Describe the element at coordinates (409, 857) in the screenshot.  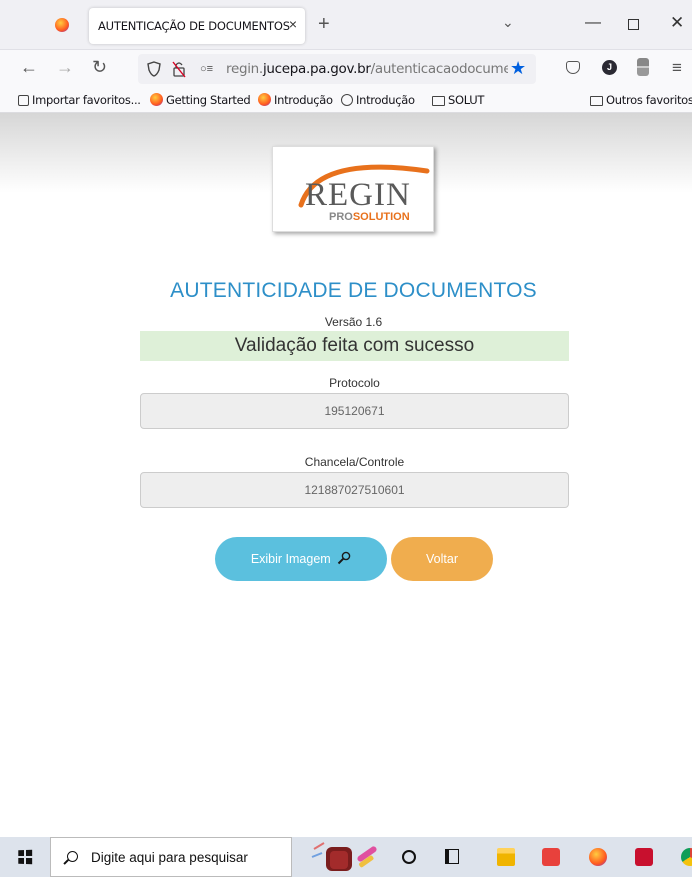
I see `cortana-icon` at that location.